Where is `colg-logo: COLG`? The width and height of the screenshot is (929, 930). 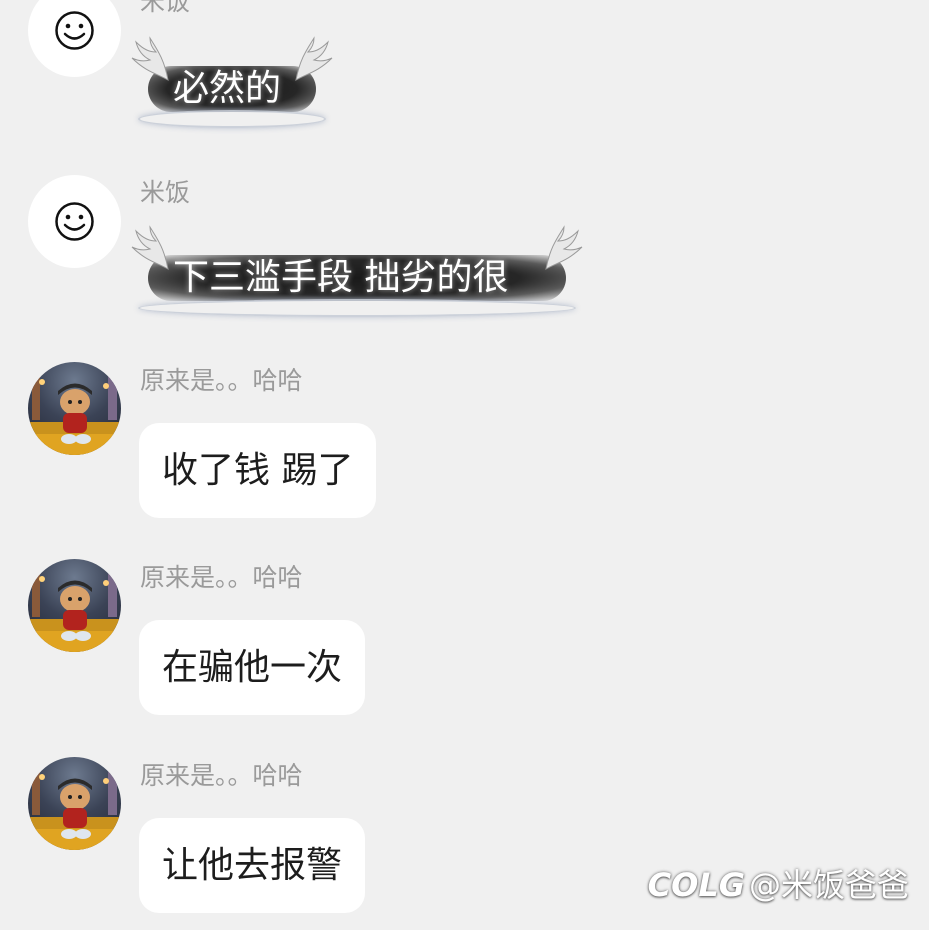
colg-logo: COLG is located at coordinates (696, 885).